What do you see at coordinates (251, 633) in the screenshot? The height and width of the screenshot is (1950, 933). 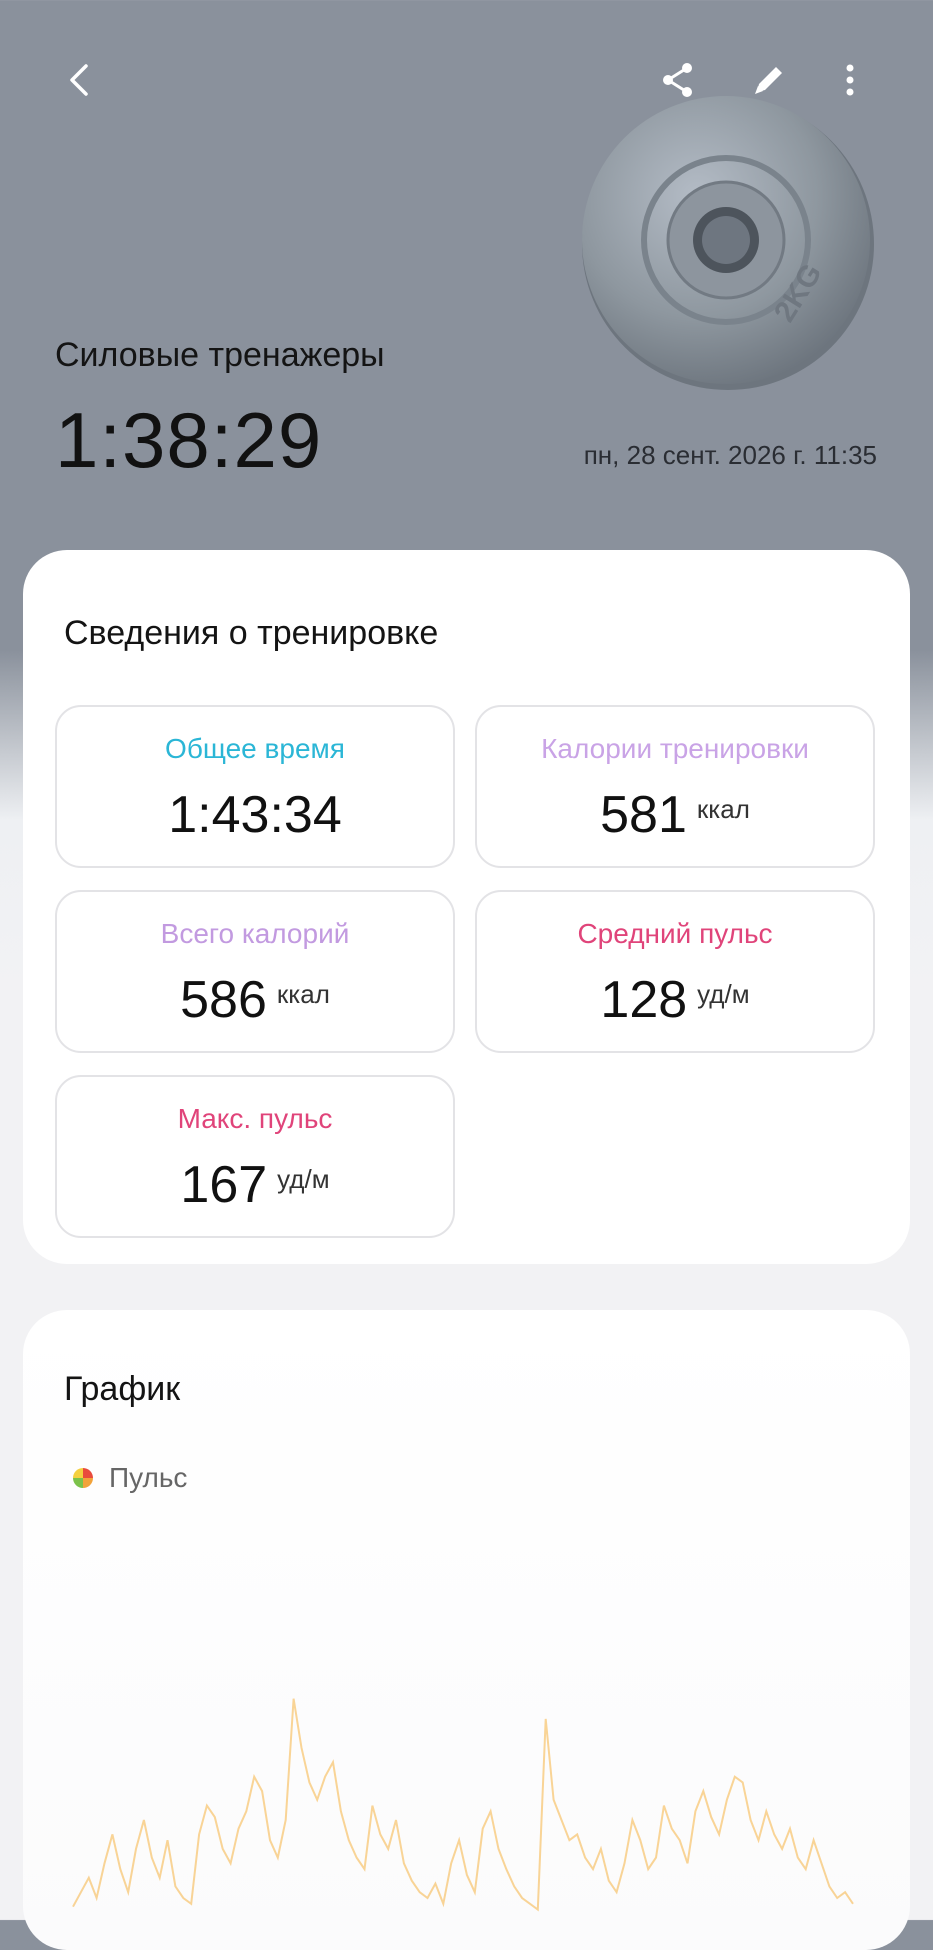 I see `details-title: Сведения о тренировке` at bounding box center [251, 633].